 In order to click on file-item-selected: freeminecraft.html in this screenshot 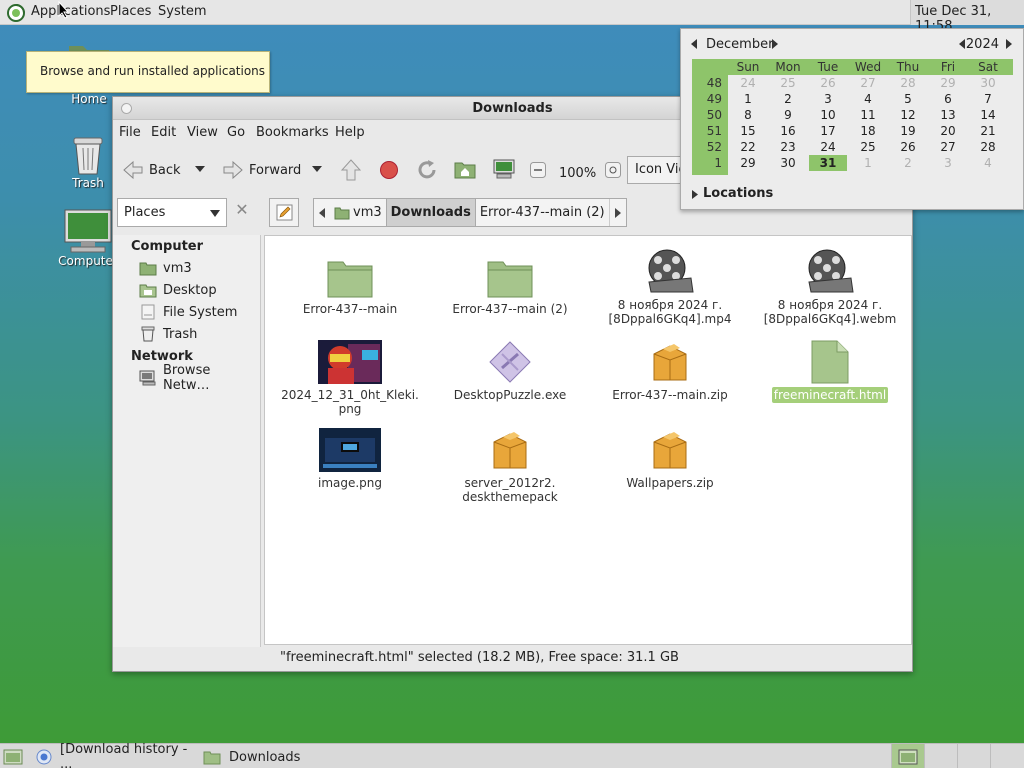, I will do `click(830, 368)`.